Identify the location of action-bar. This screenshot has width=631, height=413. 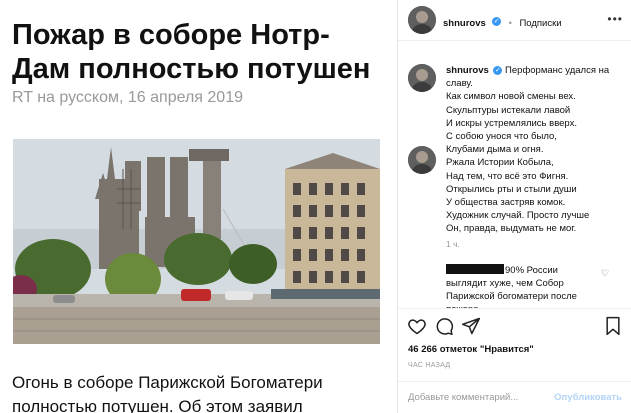
(514, 326).